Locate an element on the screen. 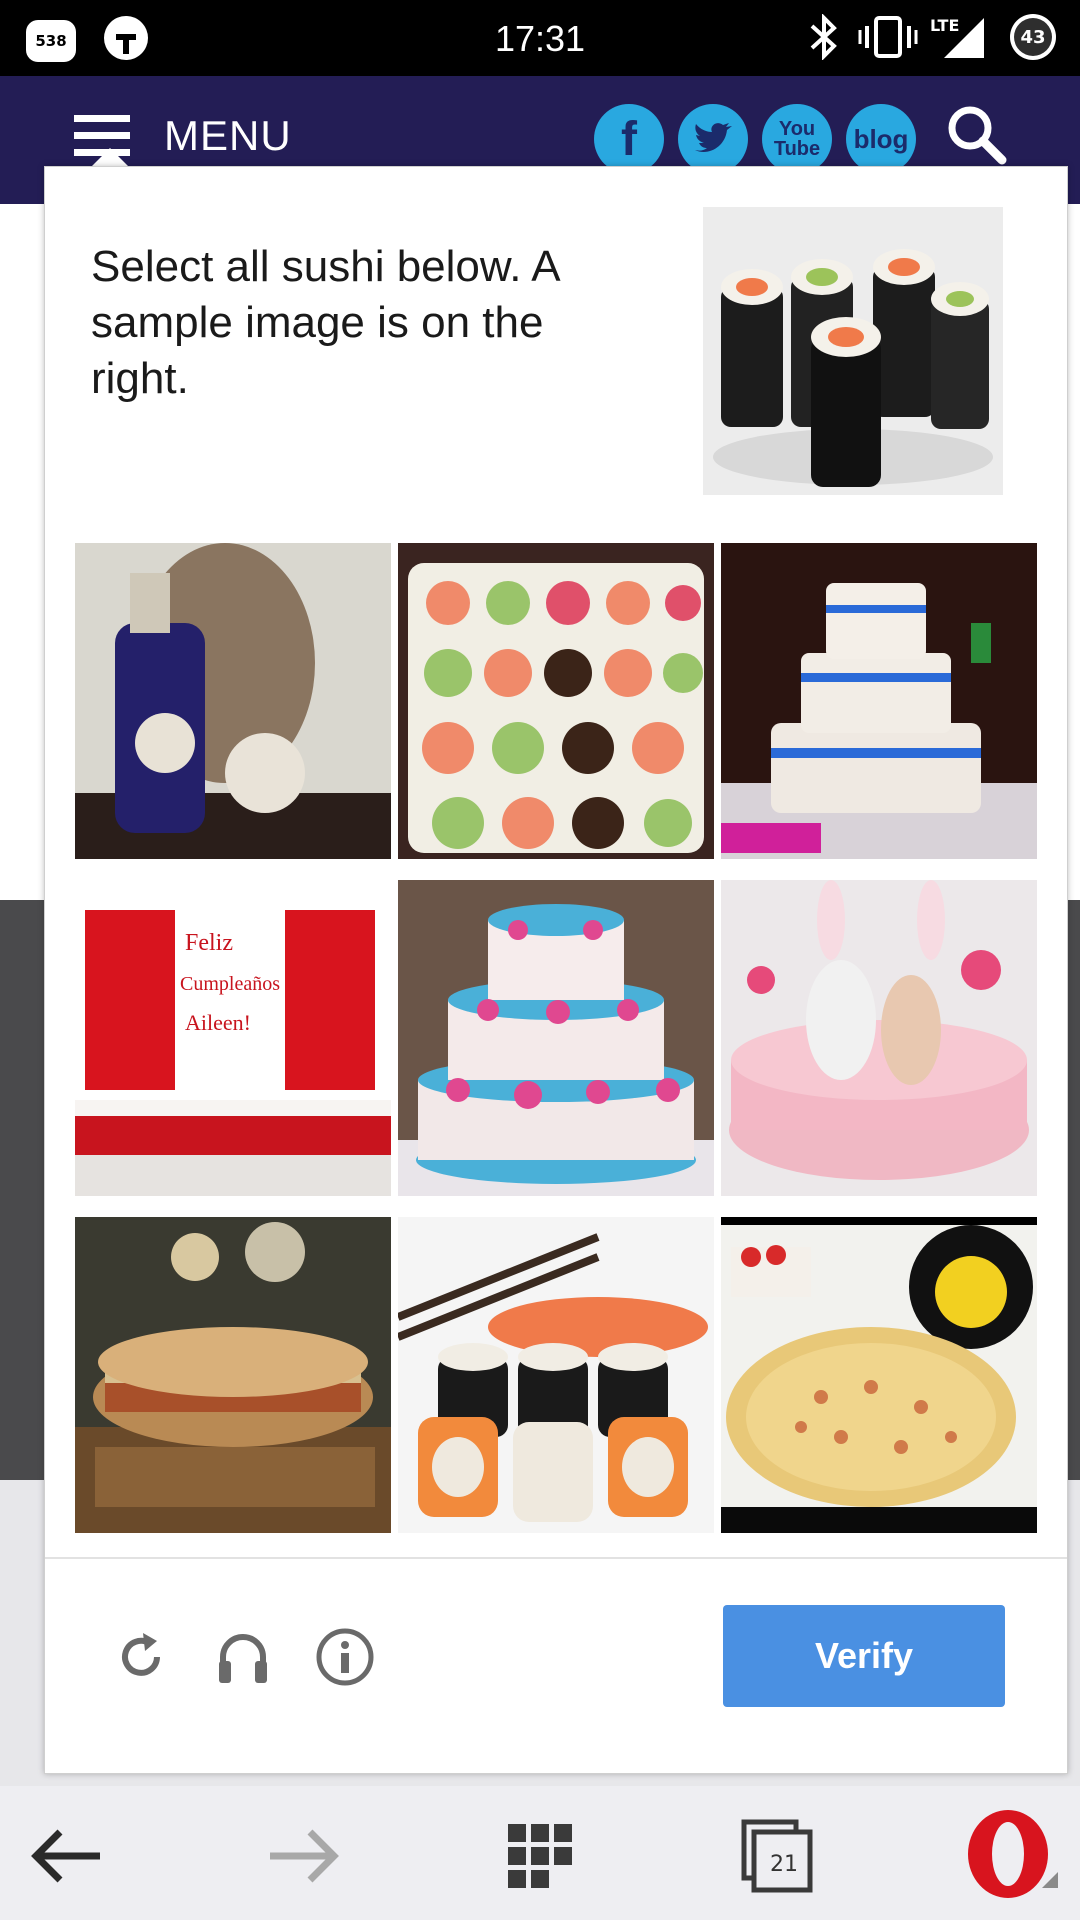 The width and height of the screenshot is (1080, 1920). sushi-tray-image is located at coordinates (556, 701).